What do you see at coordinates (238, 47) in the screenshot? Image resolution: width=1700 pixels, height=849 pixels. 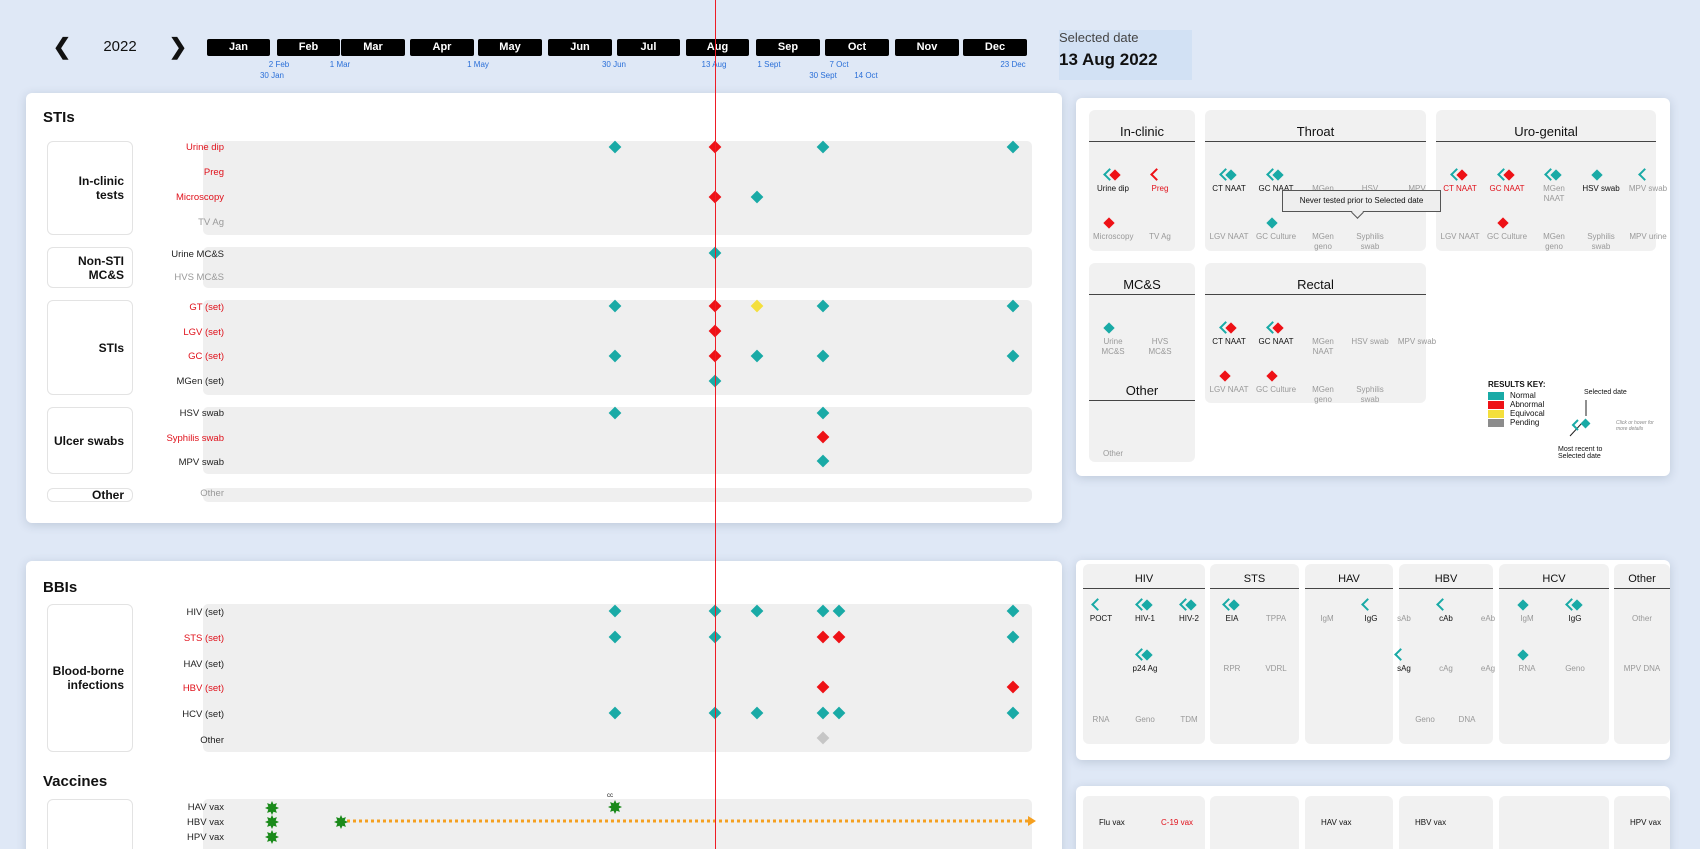 I see `month-jan: Jan` at bounding box center [238, 47].